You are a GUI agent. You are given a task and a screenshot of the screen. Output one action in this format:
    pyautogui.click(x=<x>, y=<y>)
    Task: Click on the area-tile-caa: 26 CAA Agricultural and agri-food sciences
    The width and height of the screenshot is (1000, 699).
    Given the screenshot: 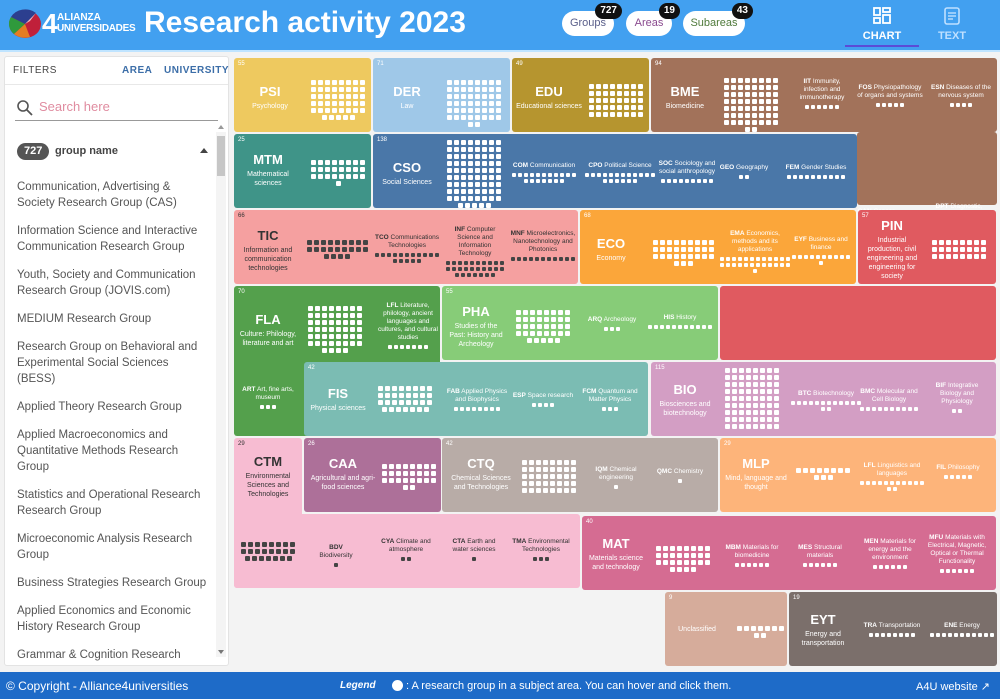 What is the action you would take?
    pyautogui.click(x=372, y=475)
    